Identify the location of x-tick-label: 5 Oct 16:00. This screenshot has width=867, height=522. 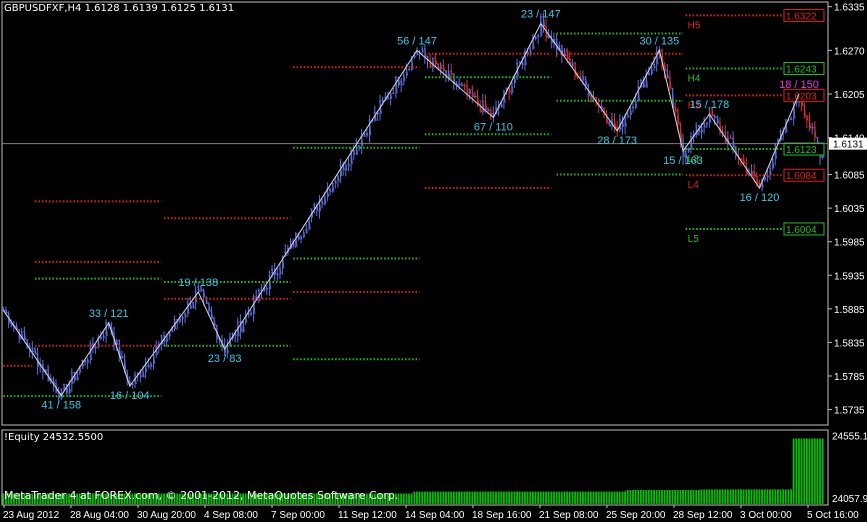
(833, 515).